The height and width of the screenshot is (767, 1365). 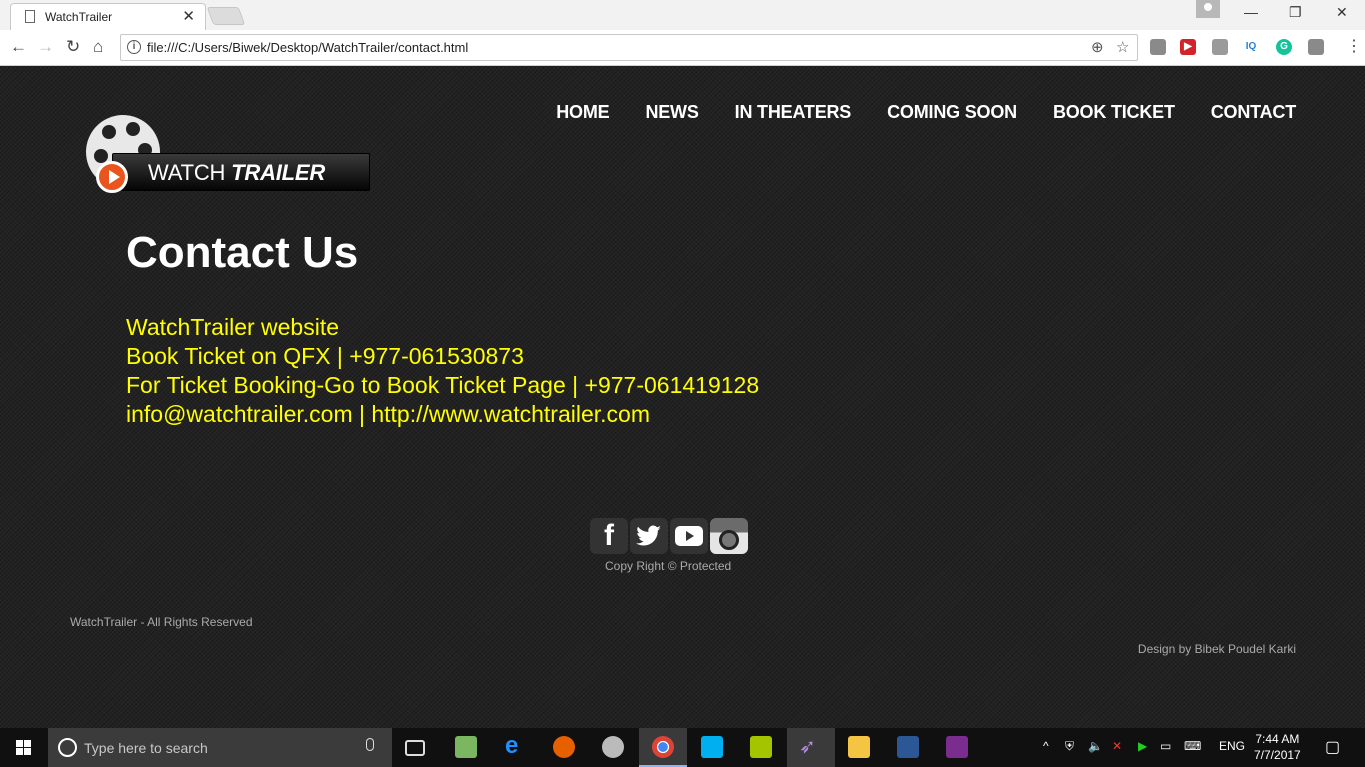 I want to click on reload-icon: ↻, so click(x=73, y=47).